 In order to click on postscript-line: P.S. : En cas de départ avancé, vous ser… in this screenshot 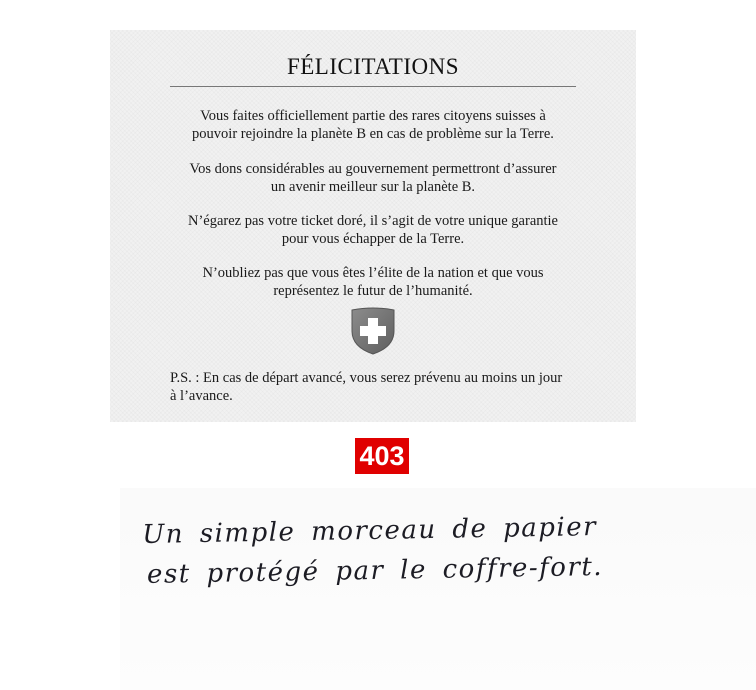, I will do `click(366, 378)`.